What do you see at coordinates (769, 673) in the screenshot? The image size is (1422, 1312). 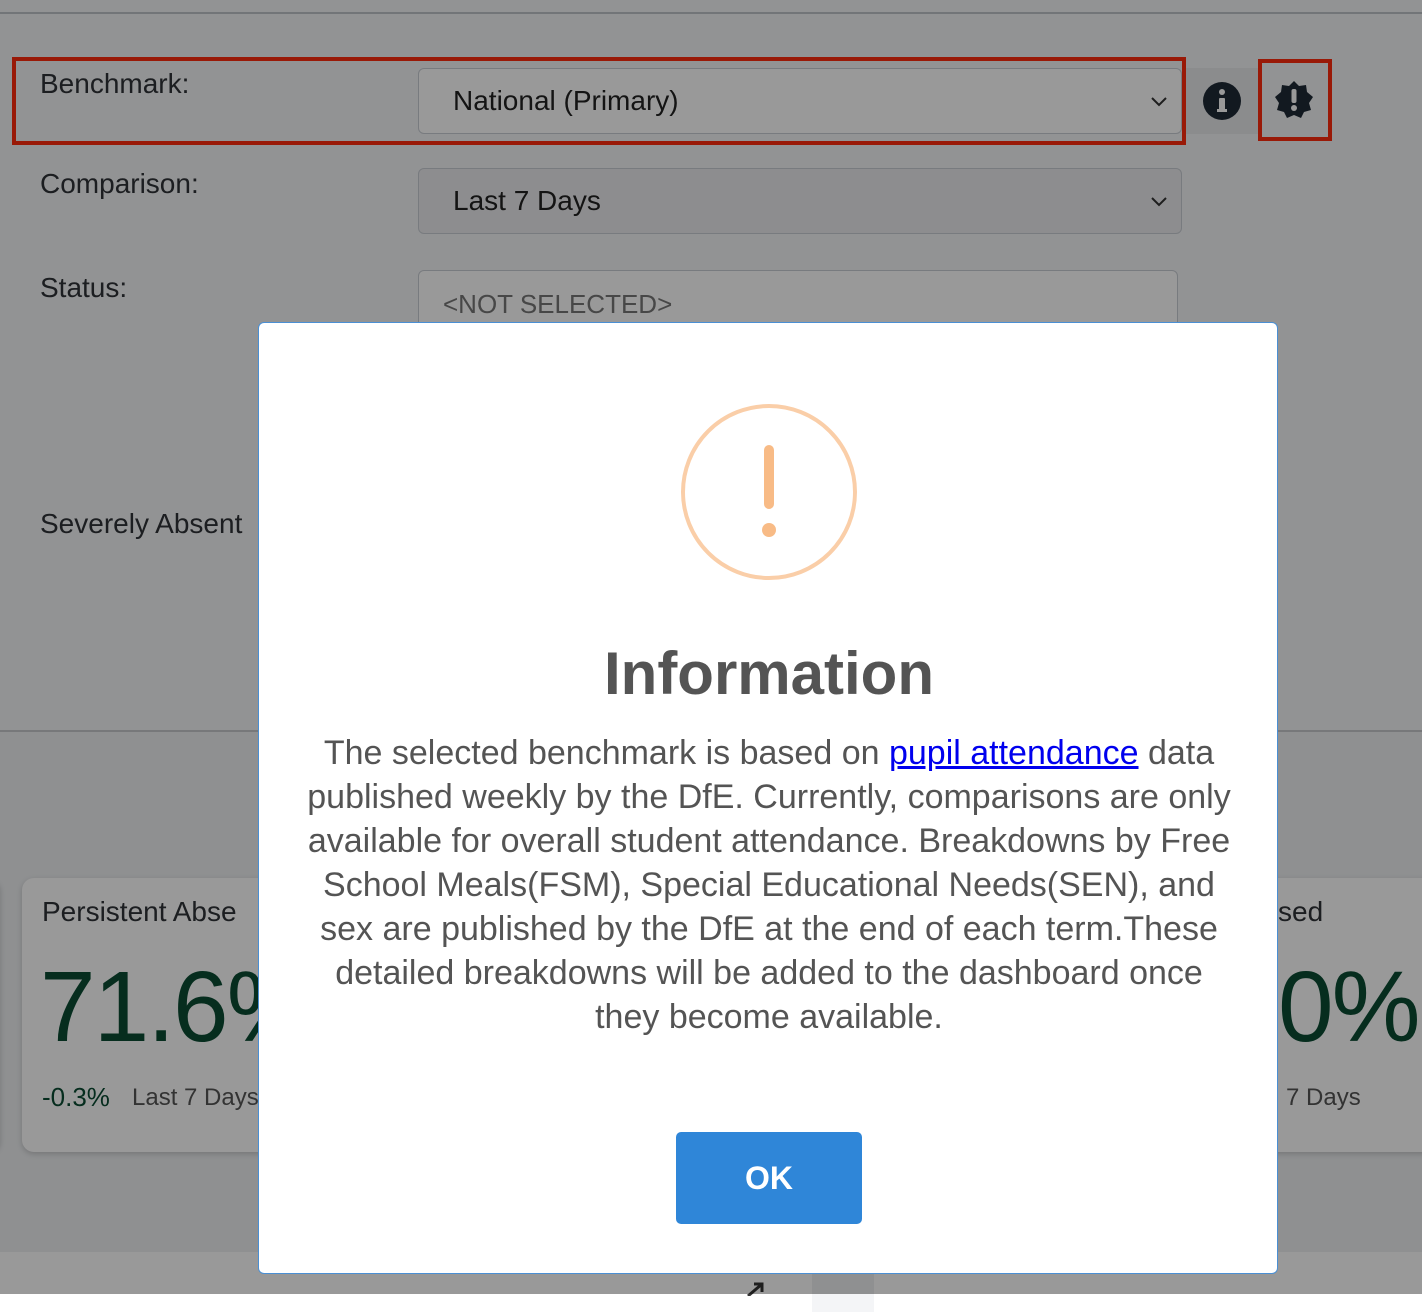 I see `dialog-title: Information` at bounding box center [769, 673].